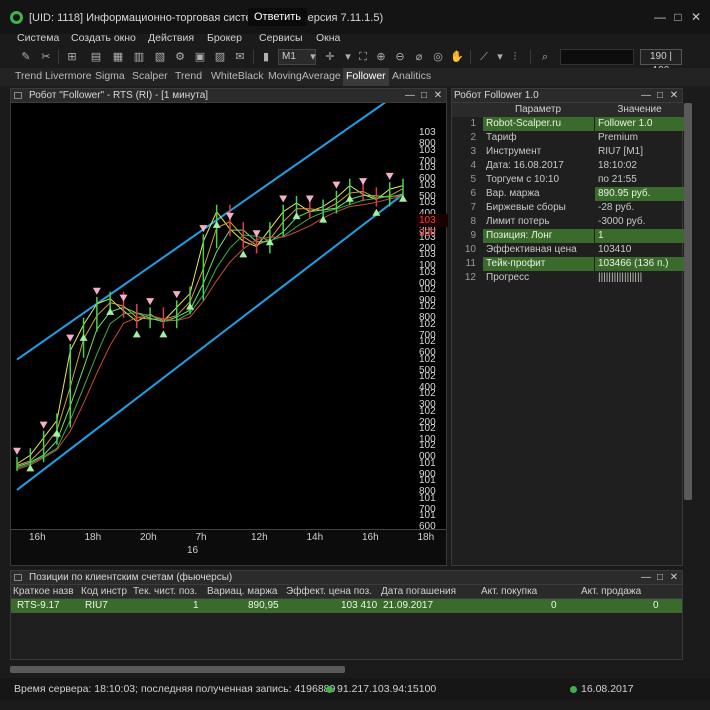 The width and height of the screenshot is (710, 710). What do you see at coordinates (568, 250) in the screenshot?
I see `param-row: 10 Эффективная цена 103410` at bounding box center [568, 250].